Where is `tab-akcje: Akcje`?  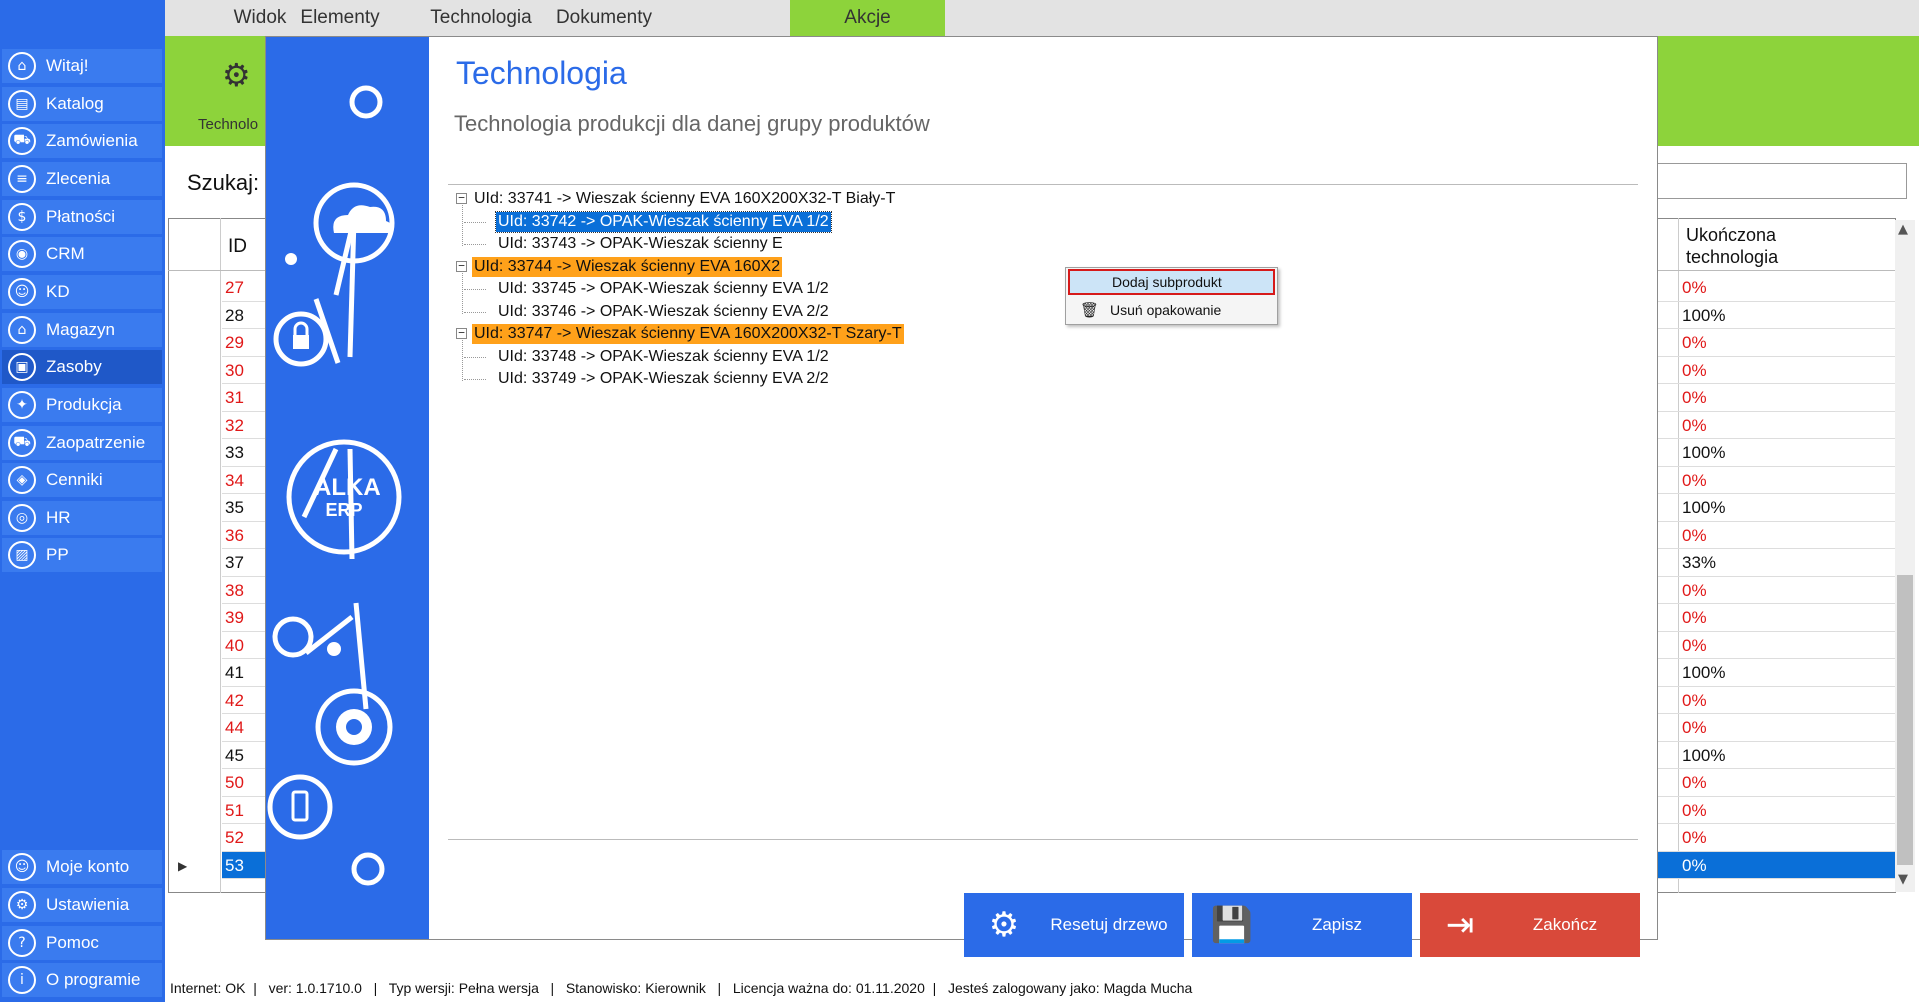
tab-akcje: Akcje is located at coordinates (867, 18).